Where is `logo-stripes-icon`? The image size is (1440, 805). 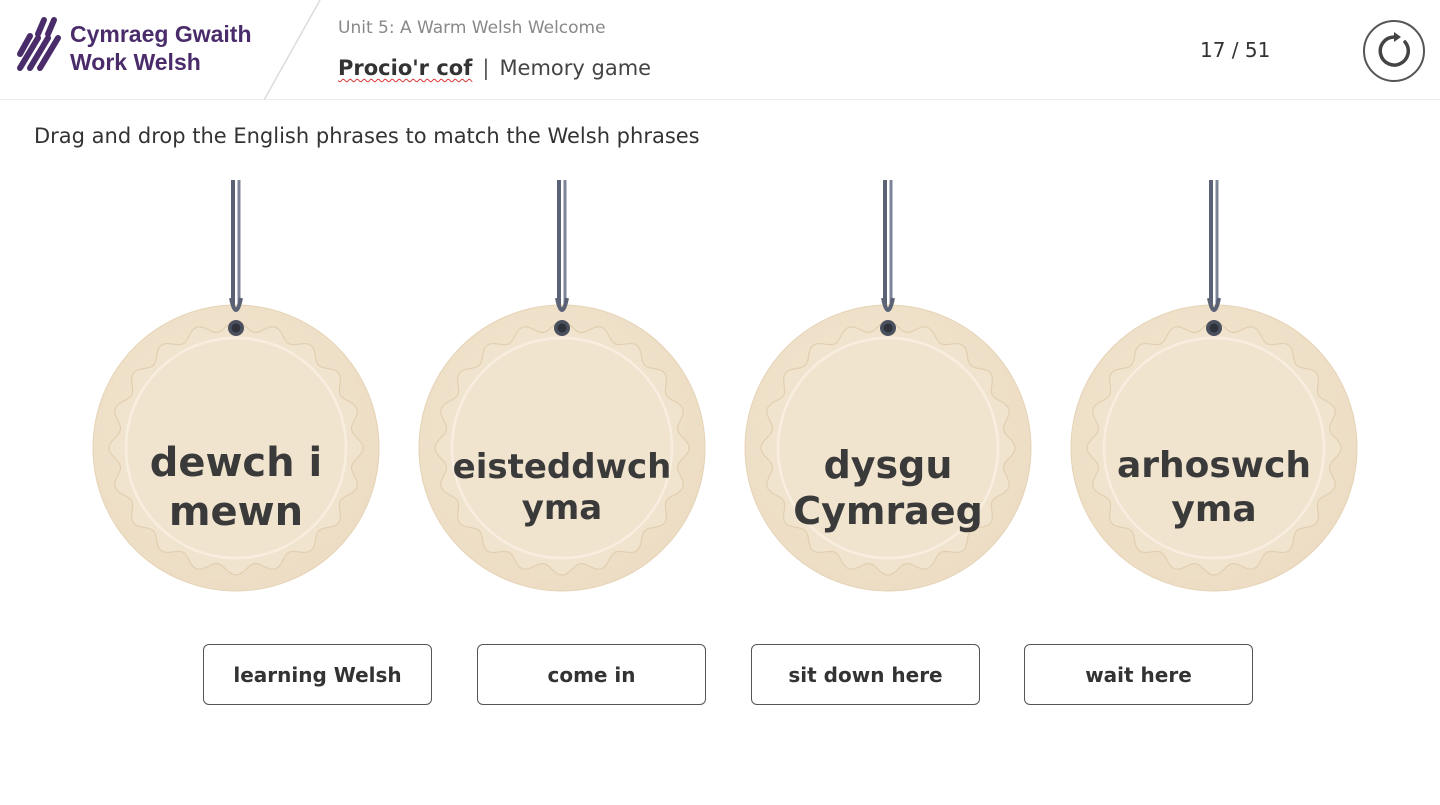 logo-stripes-icon is located at coordinates (39, 44).